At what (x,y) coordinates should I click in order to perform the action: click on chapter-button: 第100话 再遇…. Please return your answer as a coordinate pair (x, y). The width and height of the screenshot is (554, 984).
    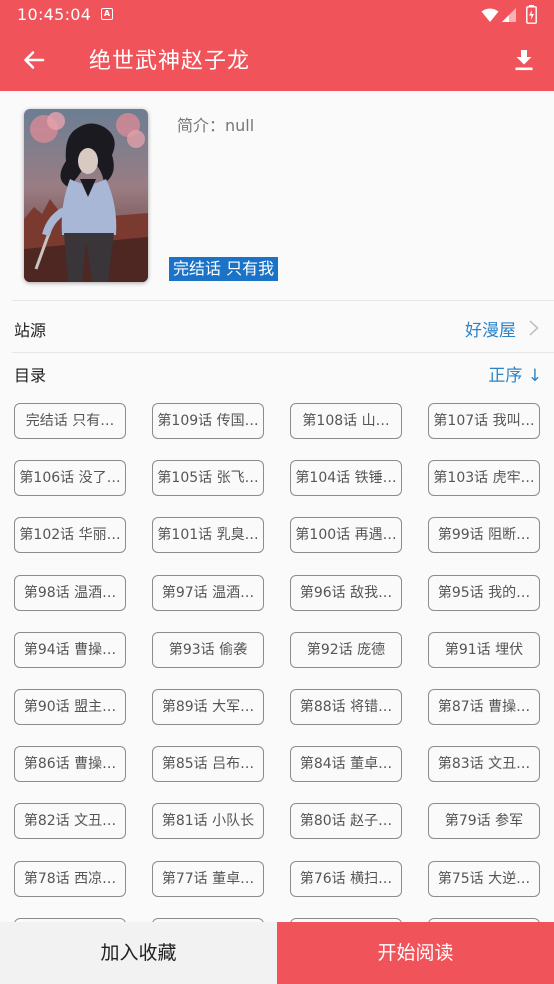
    Looking at the image, I should click on (346, 535).